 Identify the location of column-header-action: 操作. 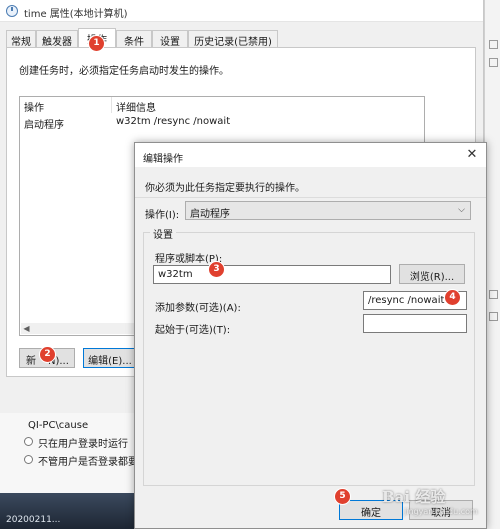
(66, 105).